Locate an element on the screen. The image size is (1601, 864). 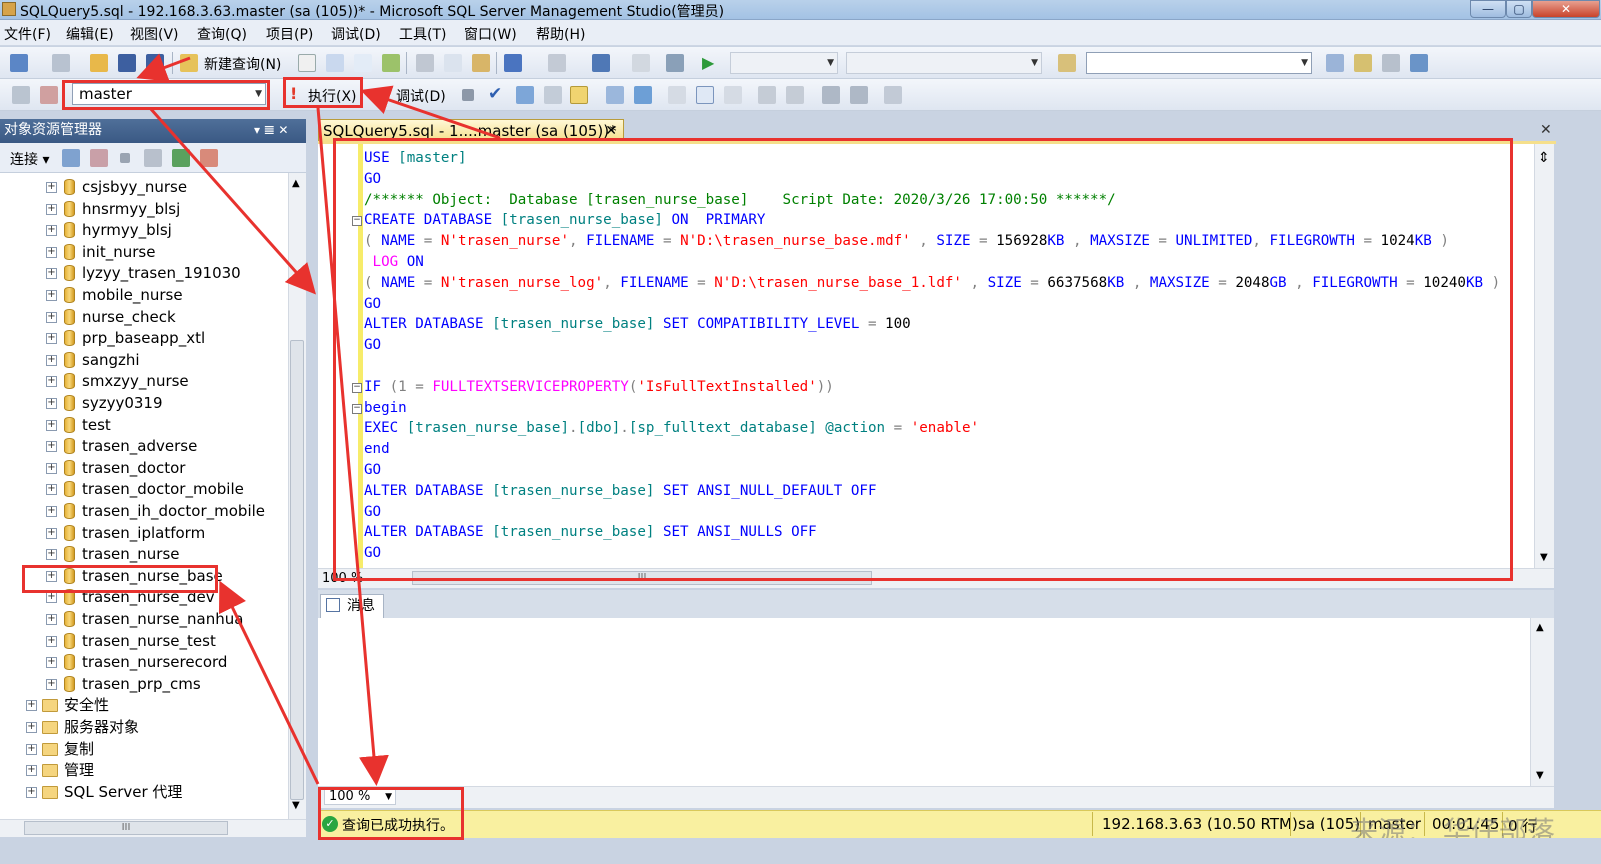
arrow-execute-to-result is located at coordinates (352, 446).